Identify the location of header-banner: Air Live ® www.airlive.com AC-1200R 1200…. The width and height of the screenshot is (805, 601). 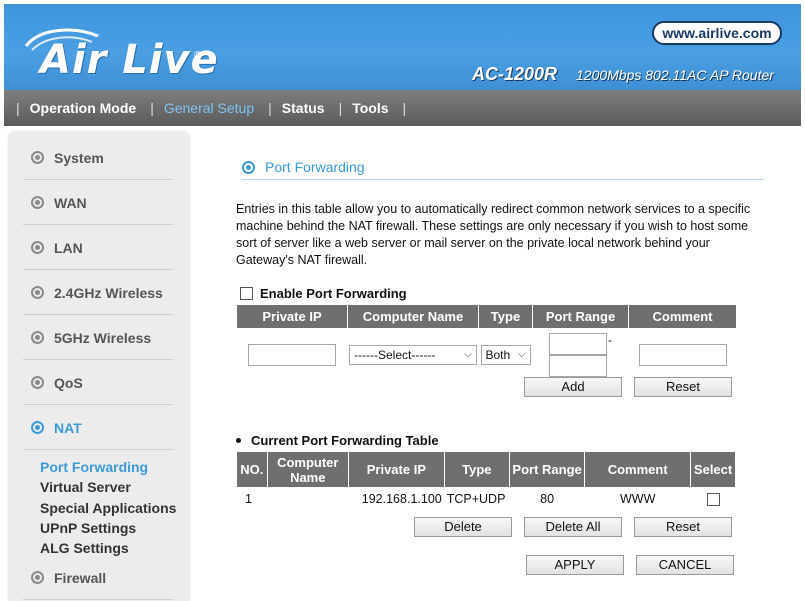
(402, 47).